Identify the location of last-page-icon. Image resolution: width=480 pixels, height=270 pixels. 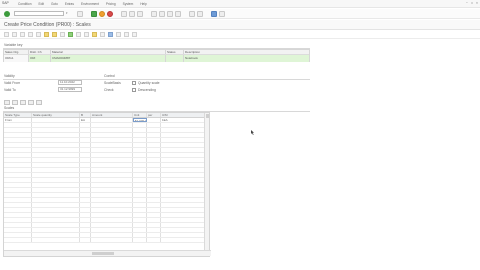
(178, 13).